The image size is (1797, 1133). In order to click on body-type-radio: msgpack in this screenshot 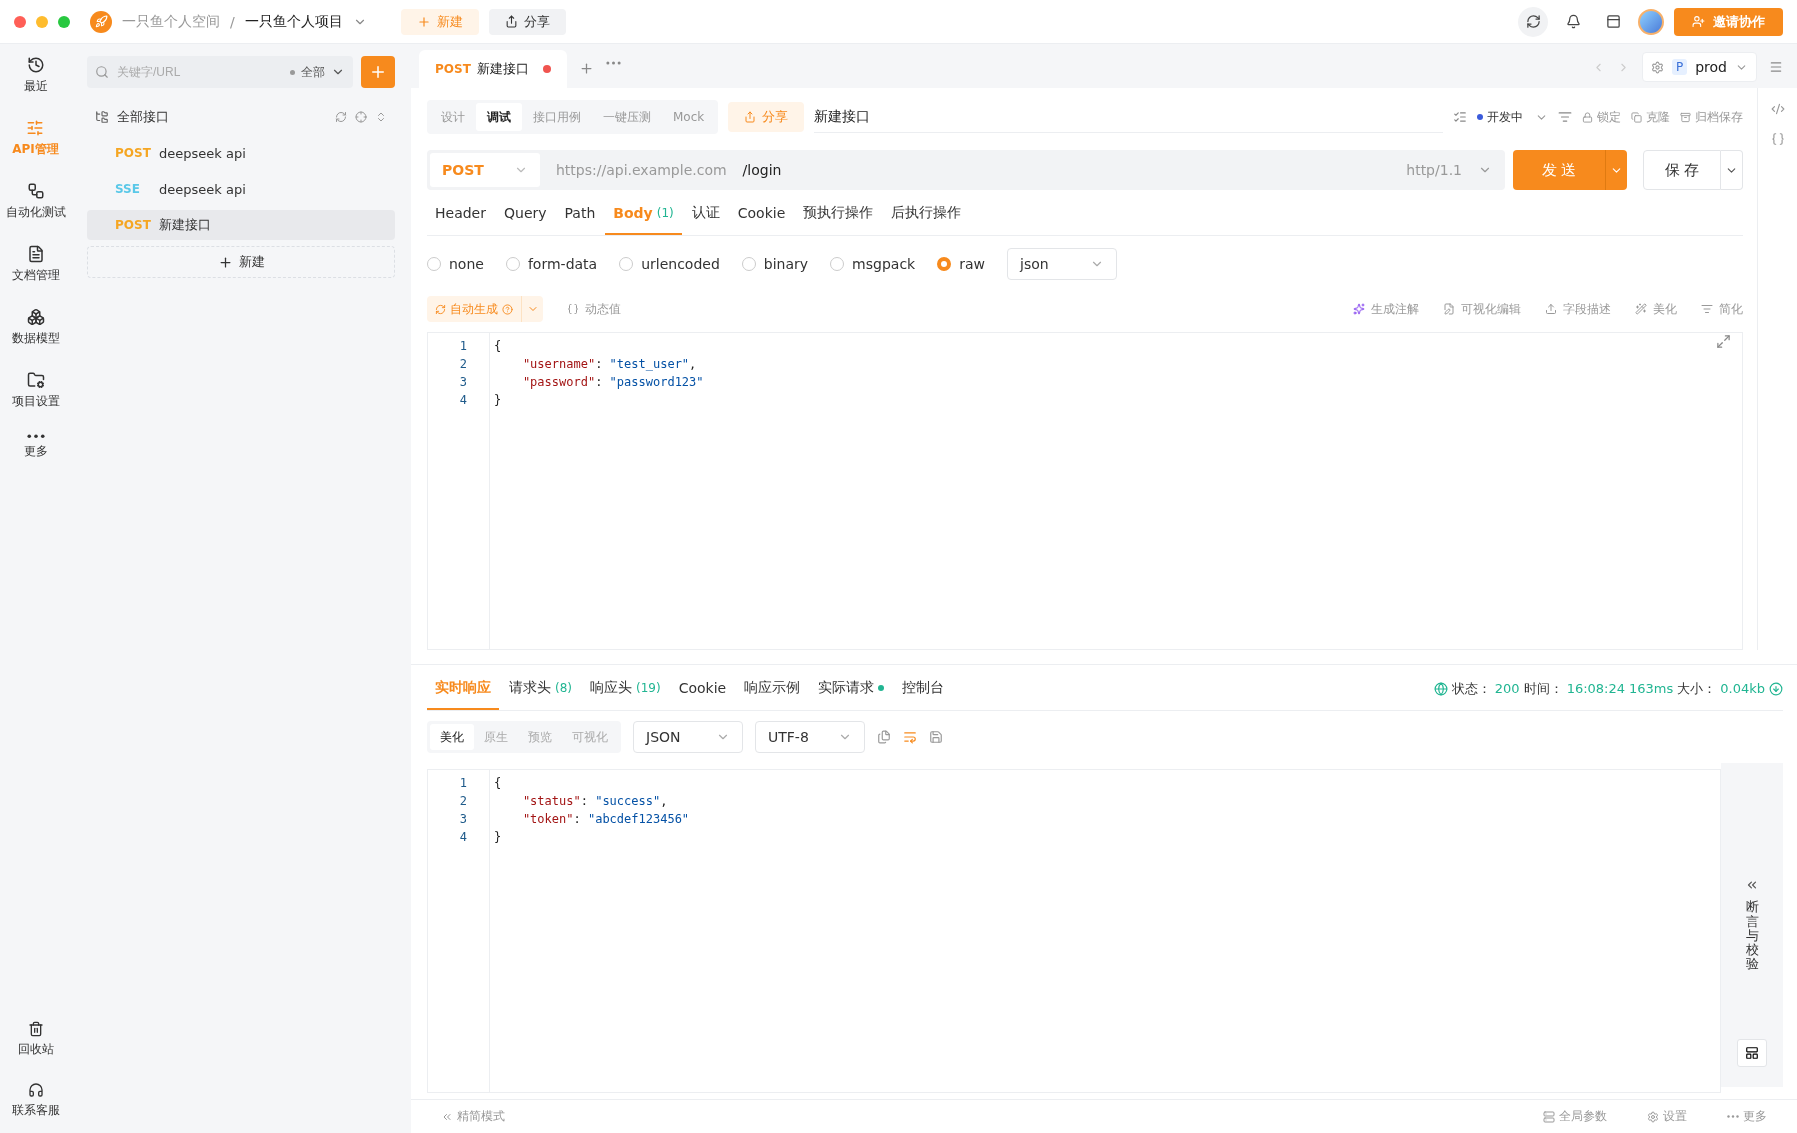, I will do `click(873, 264)`.